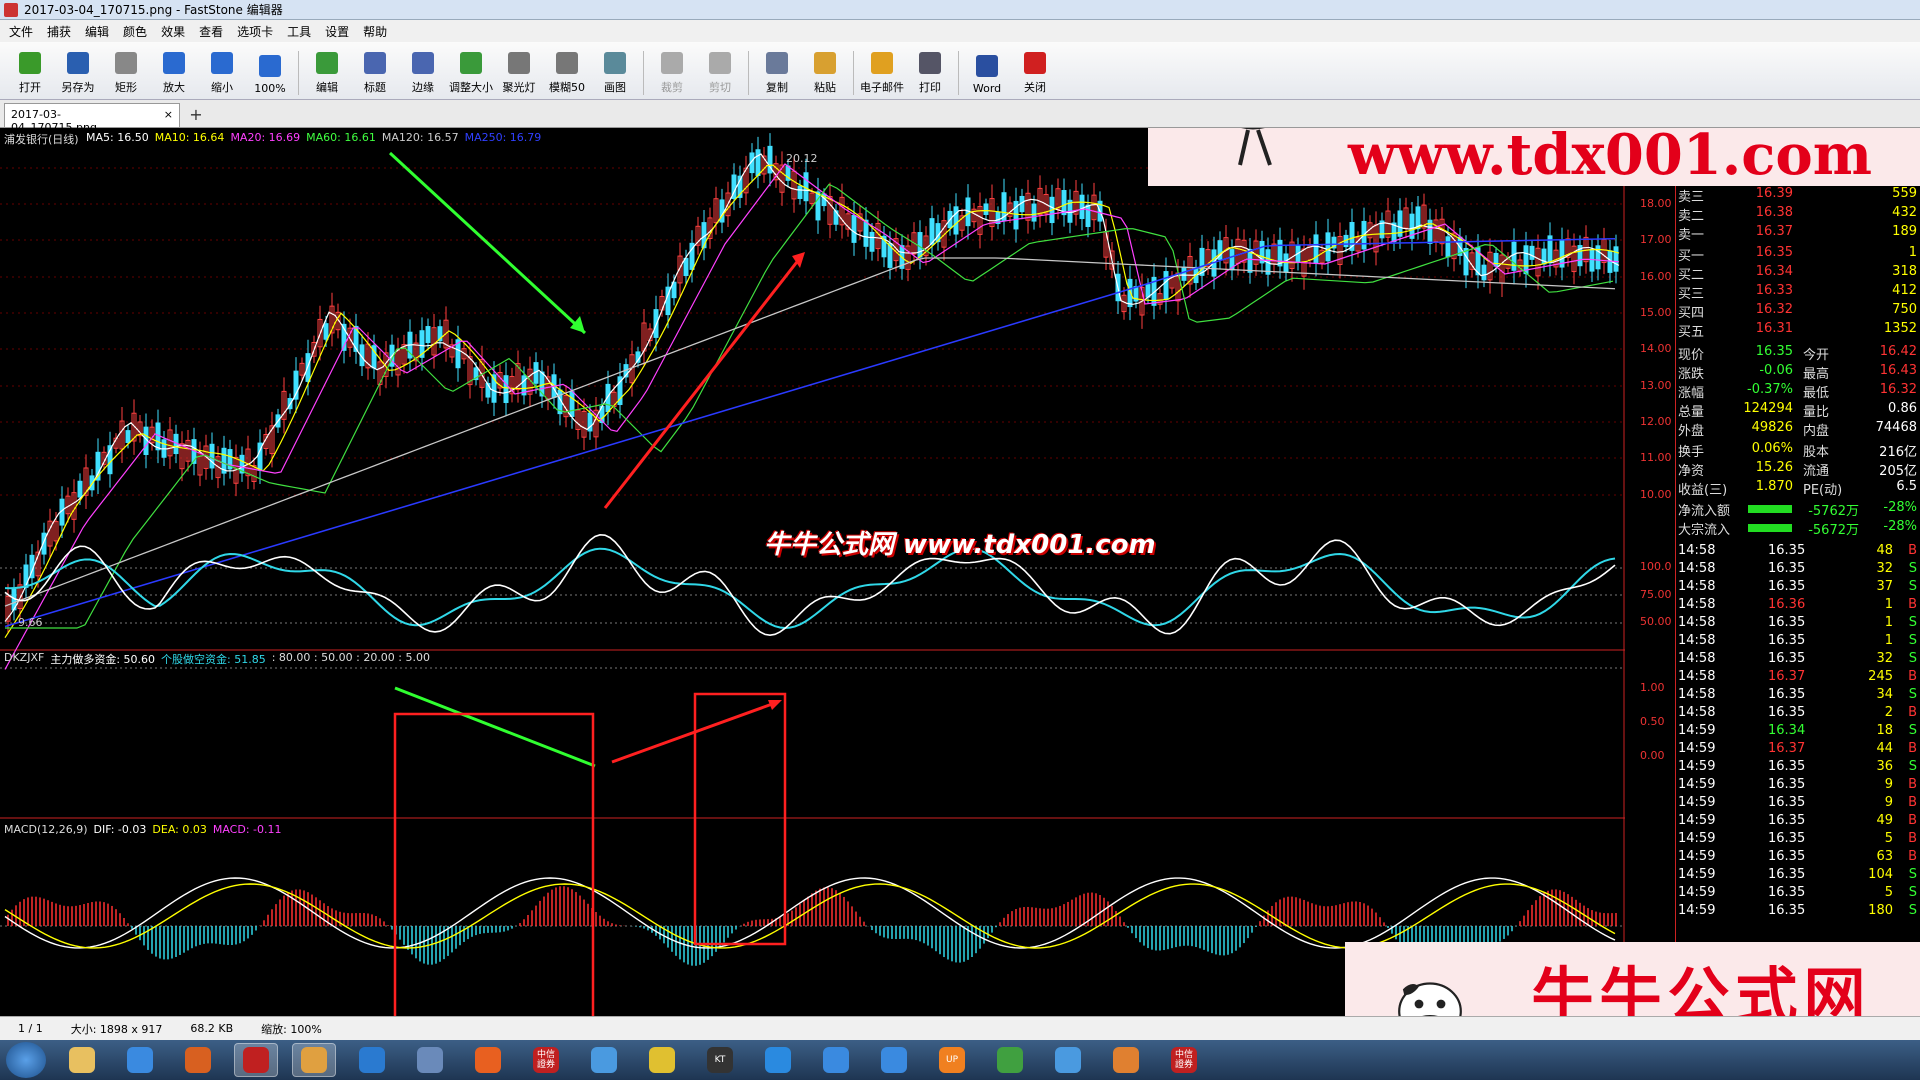  I want to click on tick-volume: 104, so click(1880, 874).